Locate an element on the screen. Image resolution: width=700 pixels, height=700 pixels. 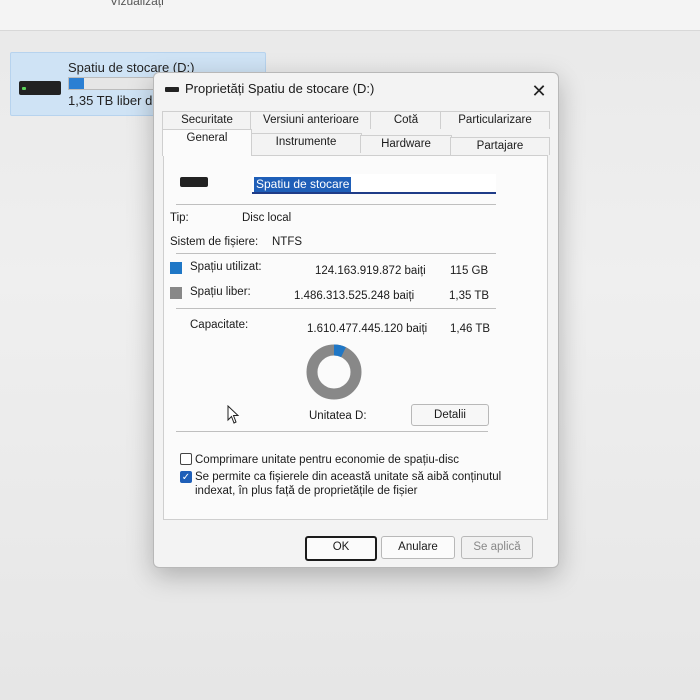
volume-name-selection: Spatiu de stocare is located at coordinates (303, 184).